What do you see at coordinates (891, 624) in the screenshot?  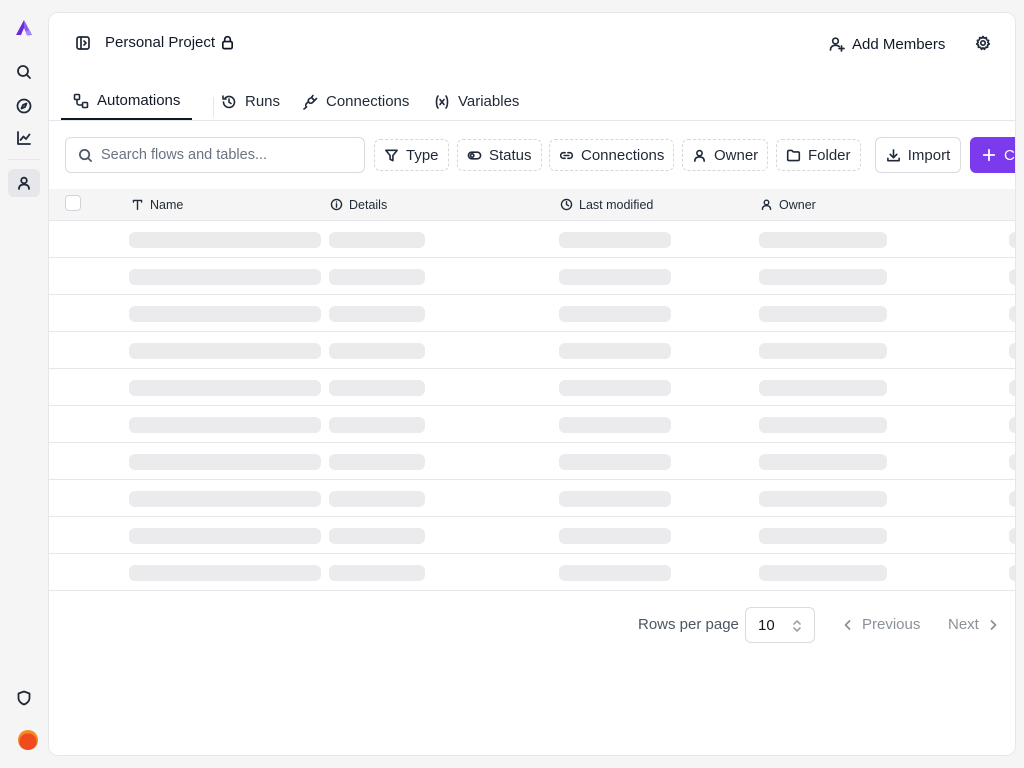 I see `previous-label: Previous` at bounding box center [891, 624].